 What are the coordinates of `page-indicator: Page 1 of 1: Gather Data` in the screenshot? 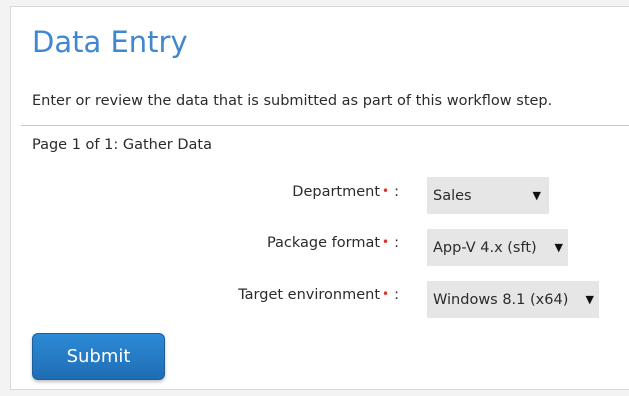 It's located at (122, 145).